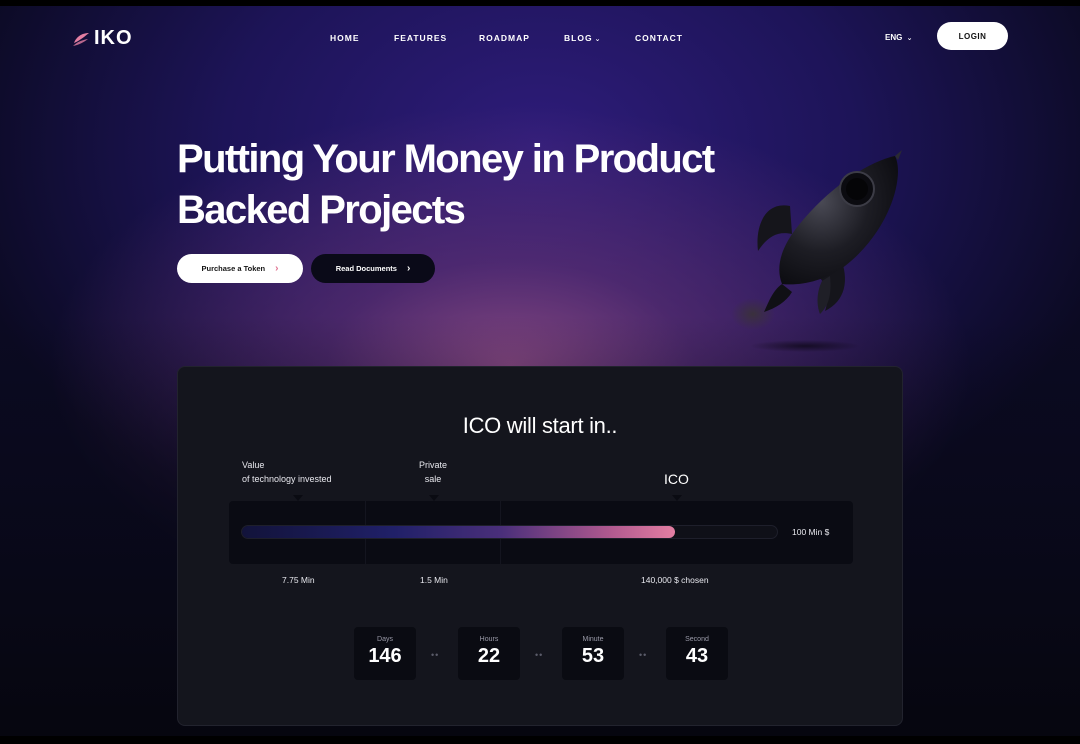 The image size is (1080, 744). Describe the element at coordinates (972, 36) in the screenshot. I see `login-button: LOGIN` at that location.